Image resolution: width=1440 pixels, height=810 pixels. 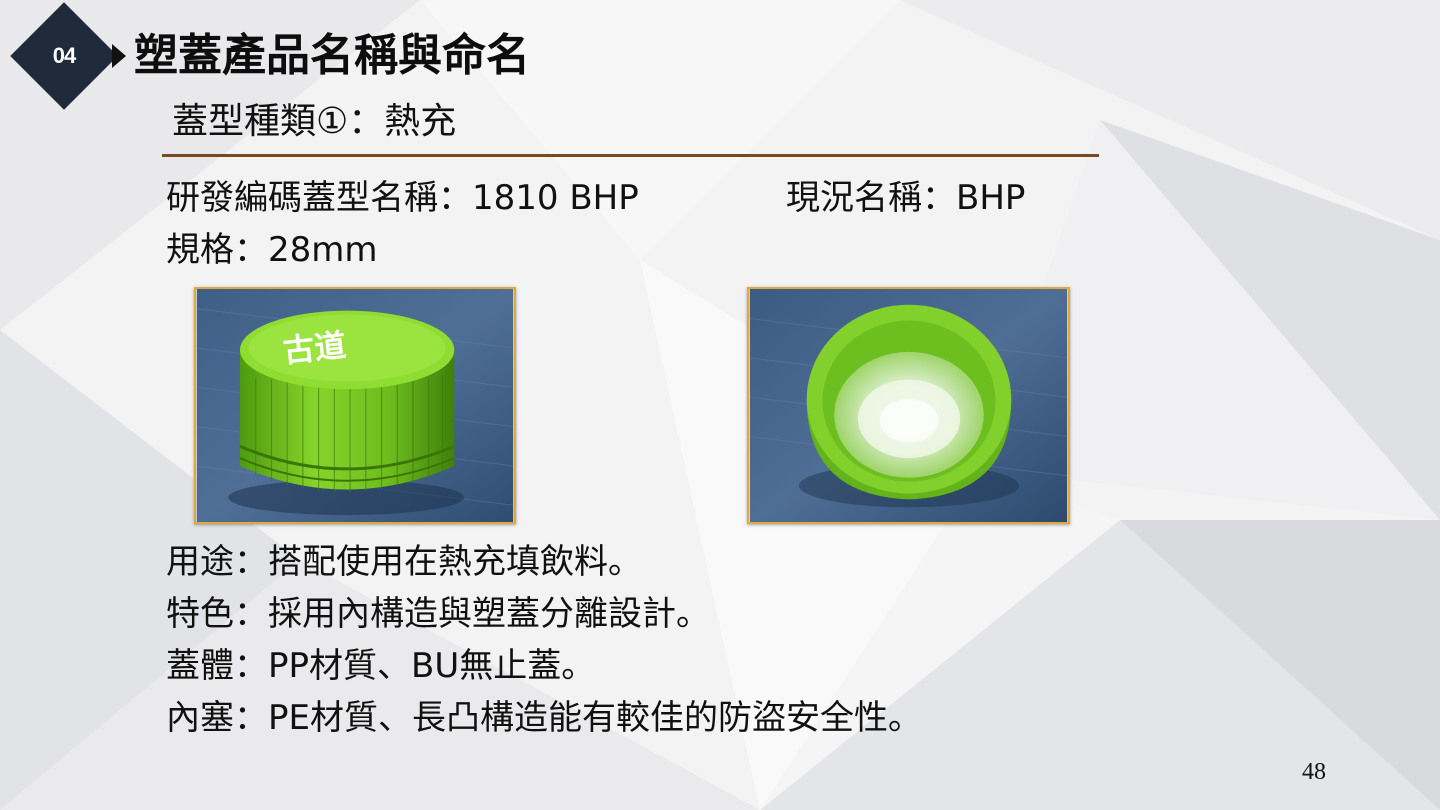 I want to click on cap-inside-illustration, so click(x=908, y=405).